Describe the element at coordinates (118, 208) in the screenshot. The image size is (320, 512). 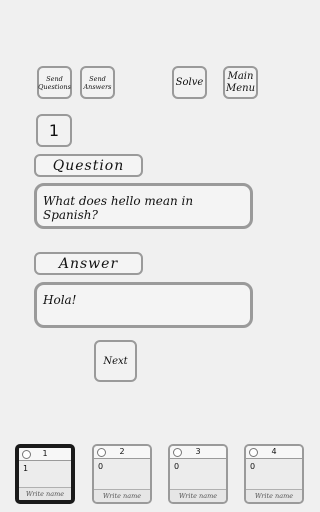
I see `question-text: What does hello mean in Spanish?` at that location.